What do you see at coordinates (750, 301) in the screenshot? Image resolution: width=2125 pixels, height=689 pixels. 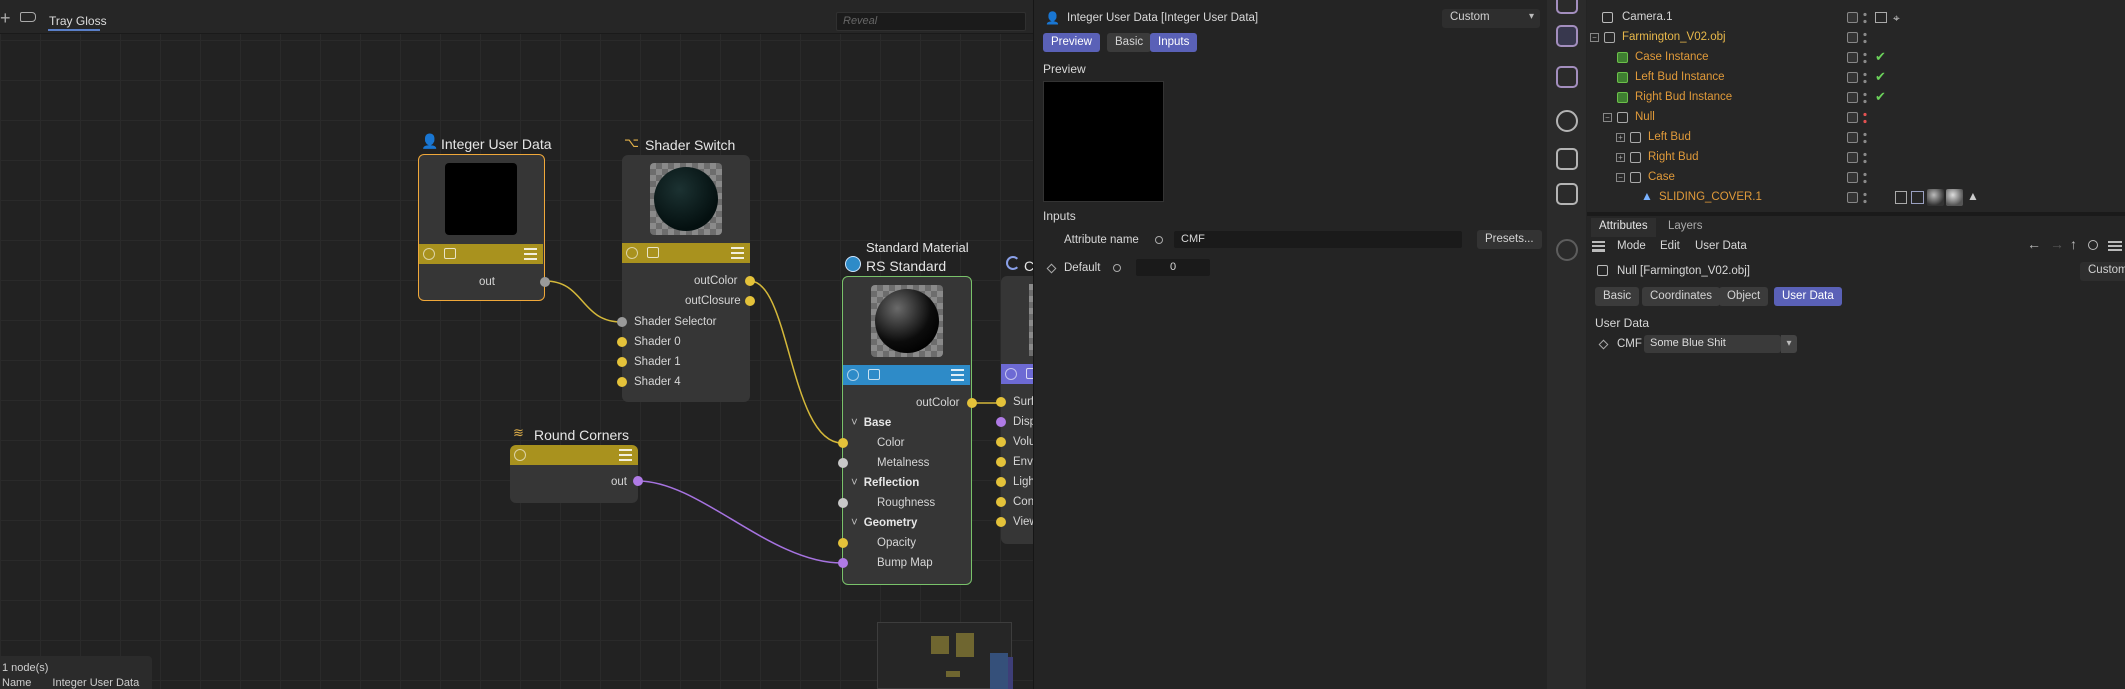 I see `outclosure-port` at bounding box center [750, 301].